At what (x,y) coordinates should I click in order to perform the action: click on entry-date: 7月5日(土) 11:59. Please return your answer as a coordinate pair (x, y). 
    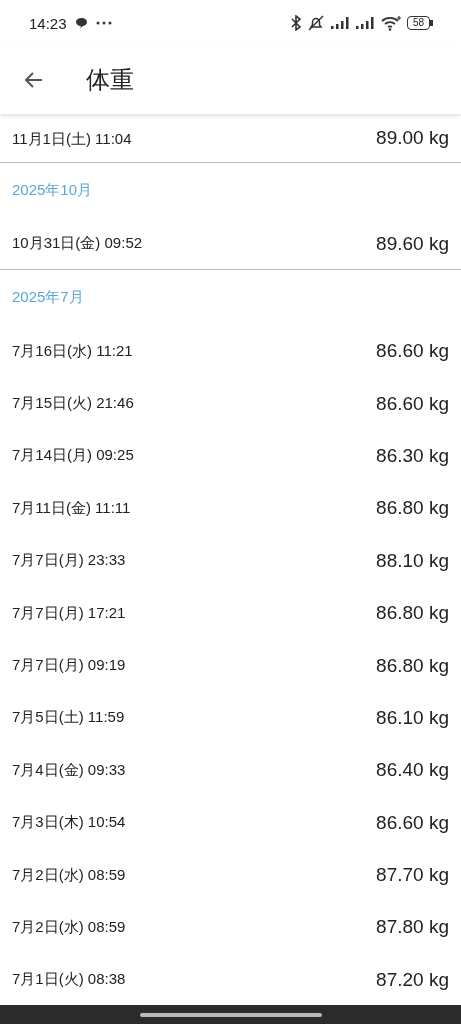
    Looking at the image, I should click on (68, 718).